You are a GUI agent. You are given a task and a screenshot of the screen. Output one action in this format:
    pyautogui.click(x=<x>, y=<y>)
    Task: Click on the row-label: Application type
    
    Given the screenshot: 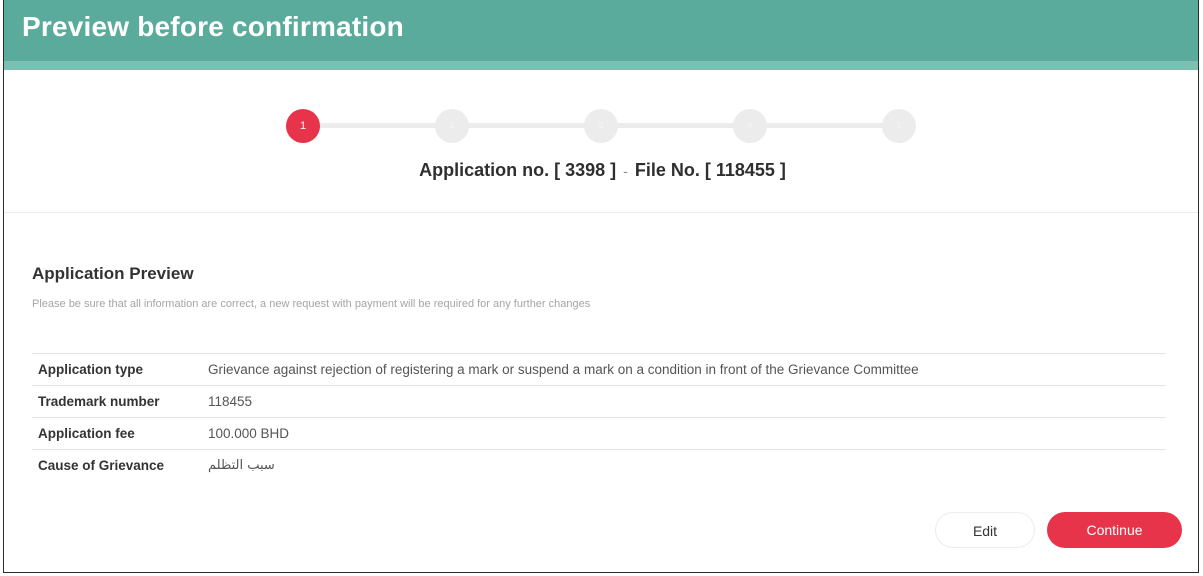 What is the action you would take?
    pyautogui.click(x=91, y=369)
    